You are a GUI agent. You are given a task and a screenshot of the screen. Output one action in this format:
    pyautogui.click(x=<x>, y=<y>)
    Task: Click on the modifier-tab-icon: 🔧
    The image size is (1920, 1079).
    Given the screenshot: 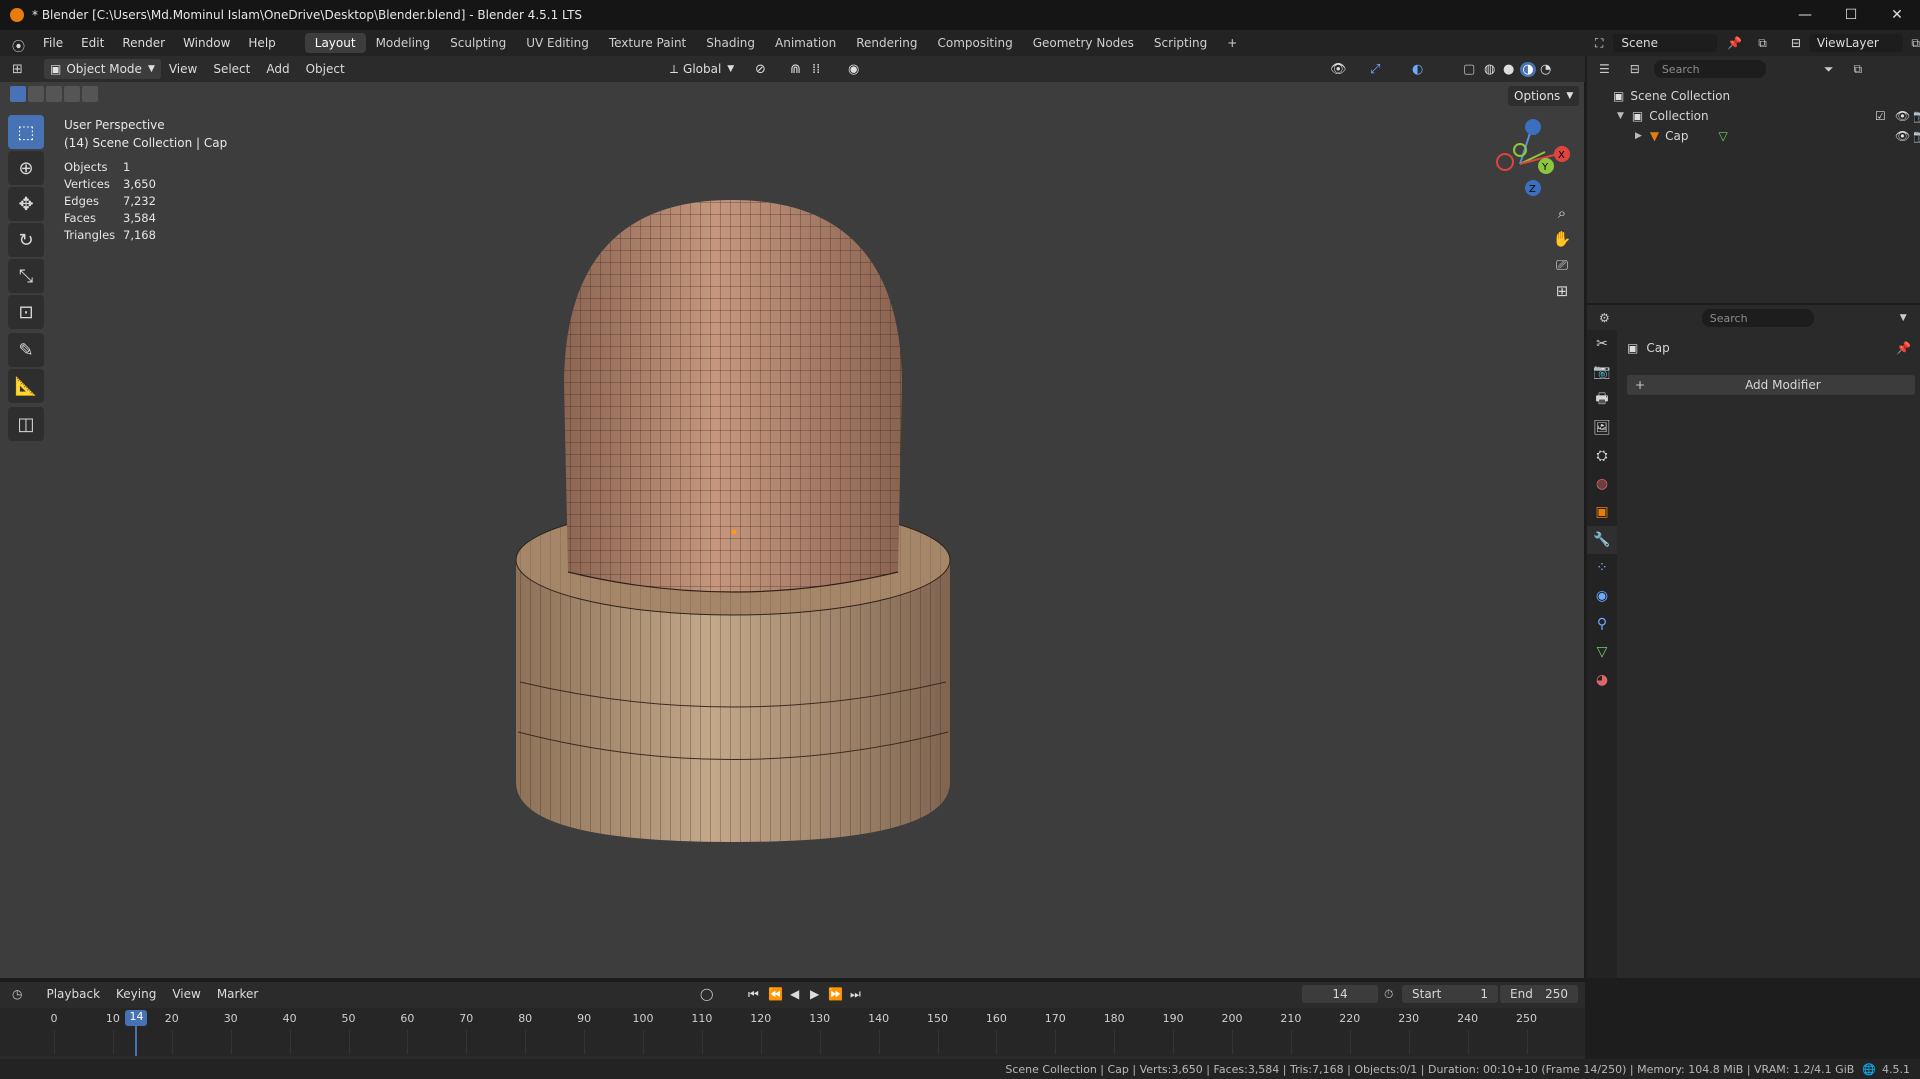 What is the action you would take?
    pyautogui.click(x=1602, y=540)
    